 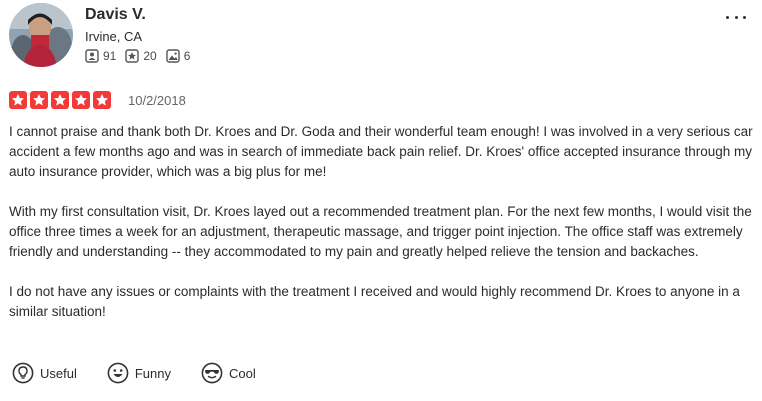 I want to click on funny-button: Funny, so click(x=139, y=373).